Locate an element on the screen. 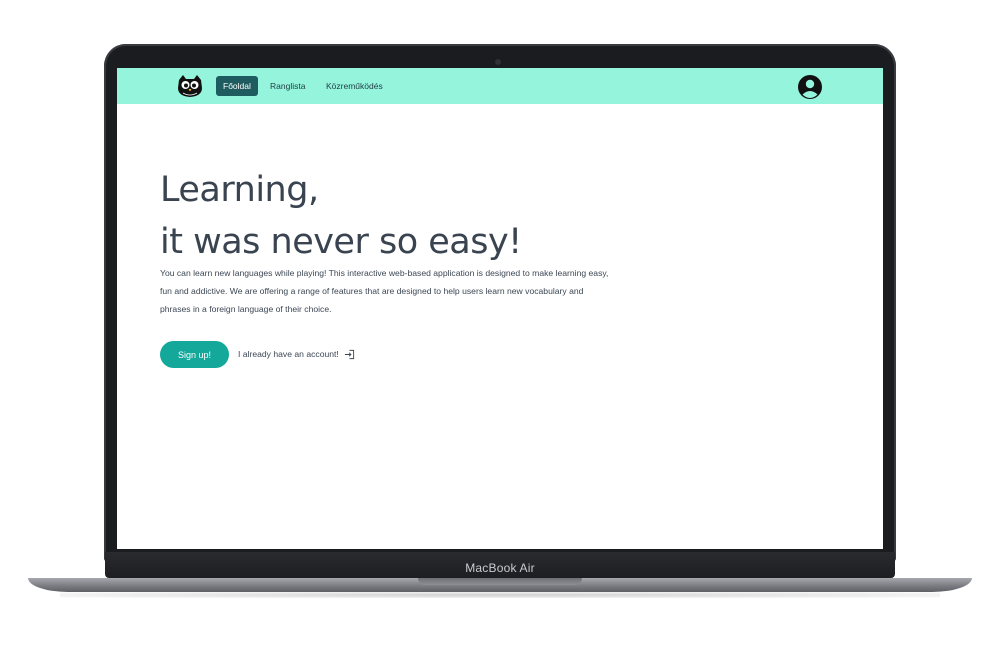 The height and width of the screenshot is (648, 1000). hero-title-line2: it was never so easy! is located at coordinates (341, 242).